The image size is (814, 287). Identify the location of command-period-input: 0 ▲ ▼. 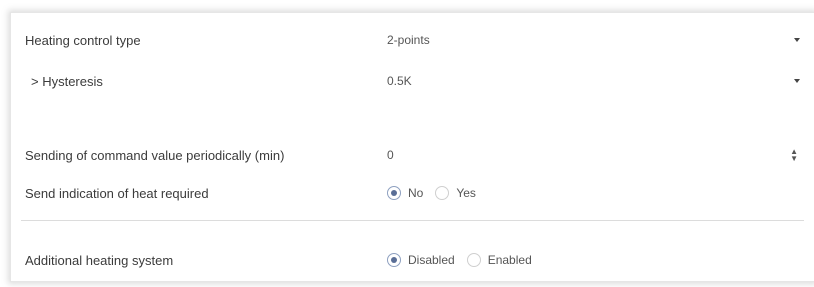
(595, 155).